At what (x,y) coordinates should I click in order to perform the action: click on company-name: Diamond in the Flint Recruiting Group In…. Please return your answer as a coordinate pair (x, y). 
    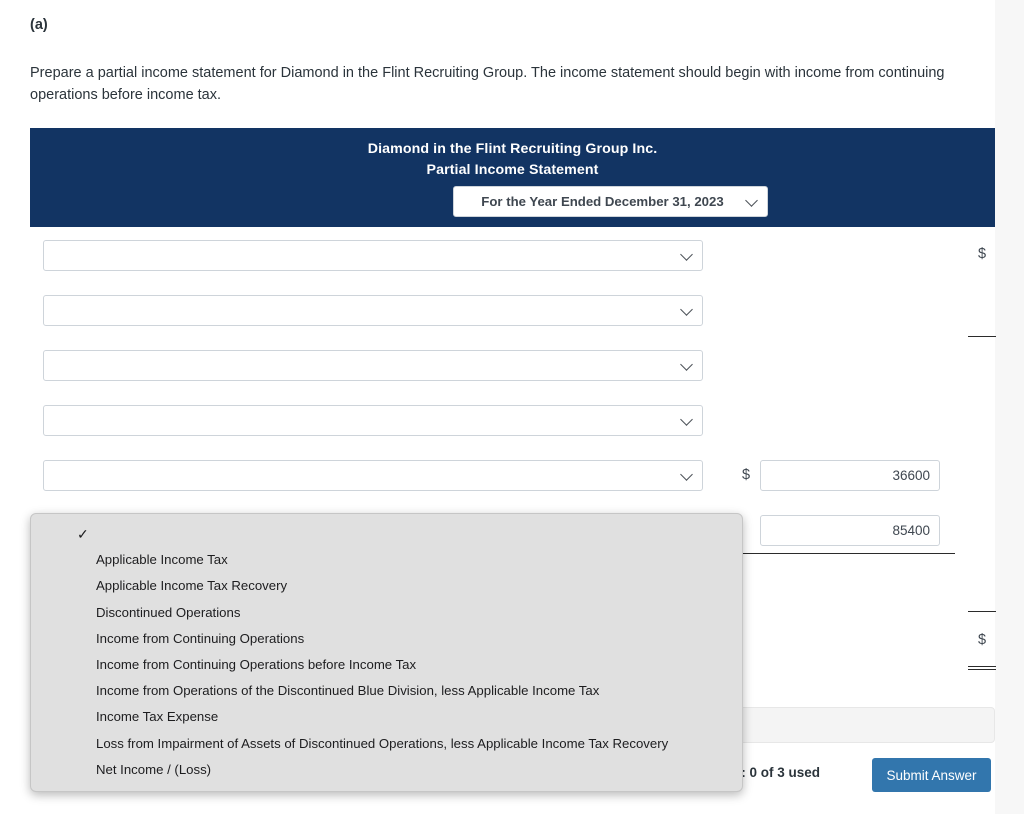
    Looking at the image, I should click on (512, 149).